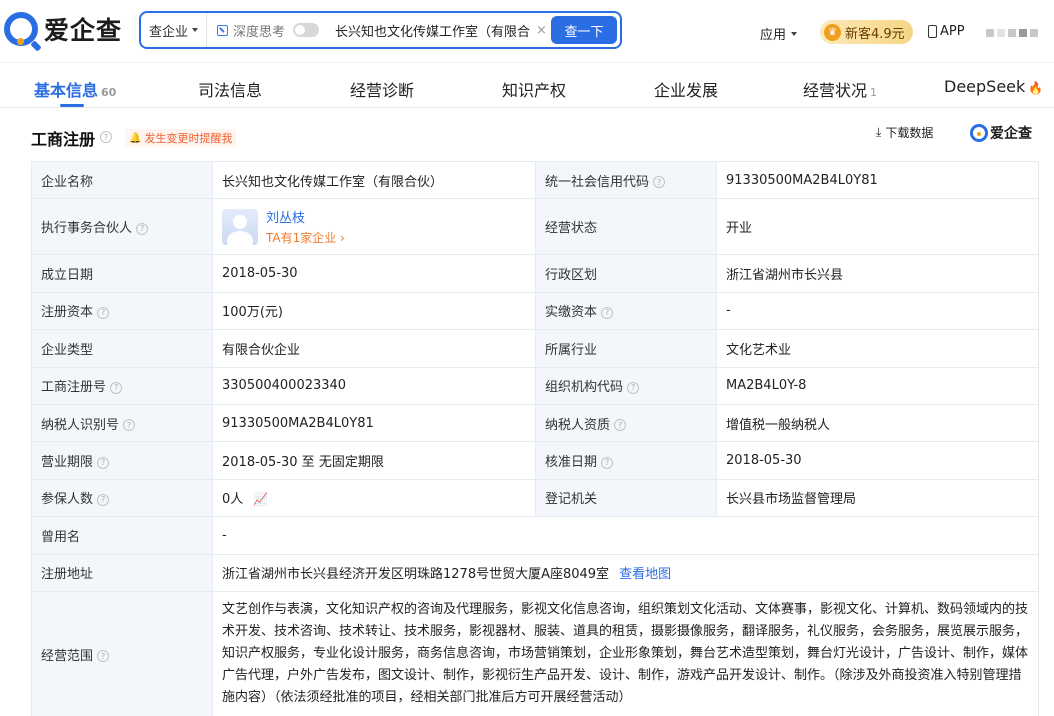 This screenshot has width=1054, height=716. What do you see at coordinates (904, 132) in the screenshot?
I see `download-data-button: ⤓ 下载数据` at bounding box center [904, 132].